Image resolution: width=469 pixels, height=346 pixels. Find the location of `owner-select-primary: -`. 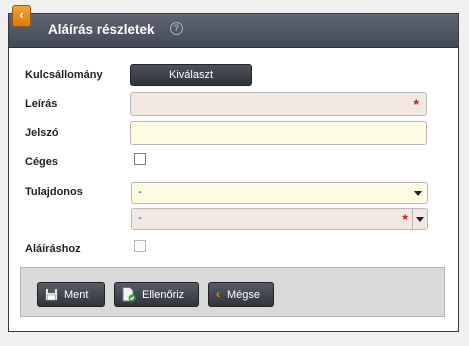

owner-select-primary: - is located at coordinates (279, 193).